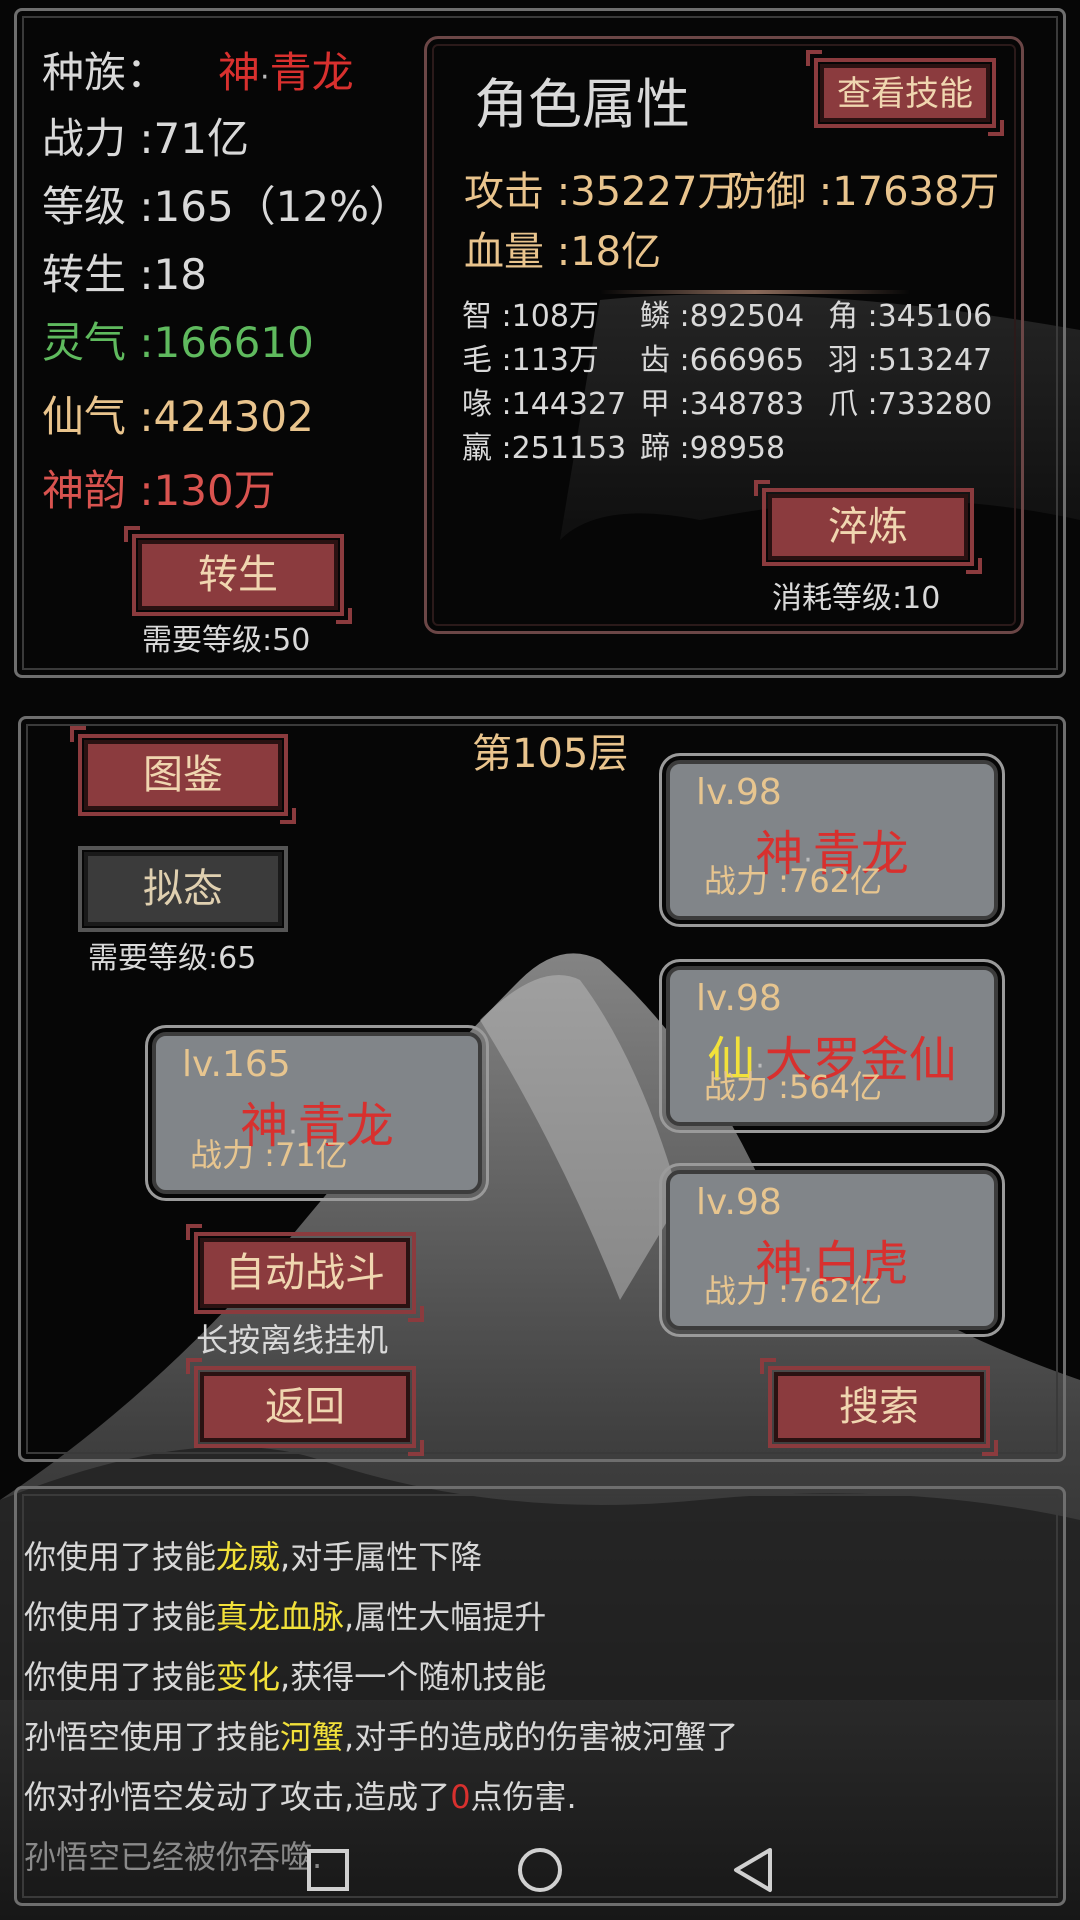 Image resolution: width=1080 pixels, height=1920 pixels. Describe the element at coordinates (238, 575) in the screenshot. I see `rebirth-button: 转生` at that location.